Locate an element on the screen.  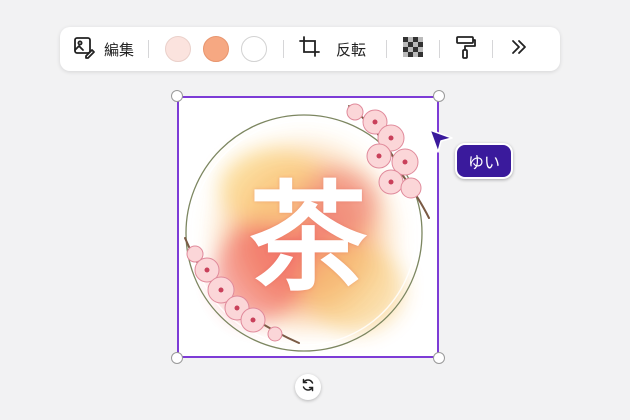
crop-button is located at coordinates (310, 49).